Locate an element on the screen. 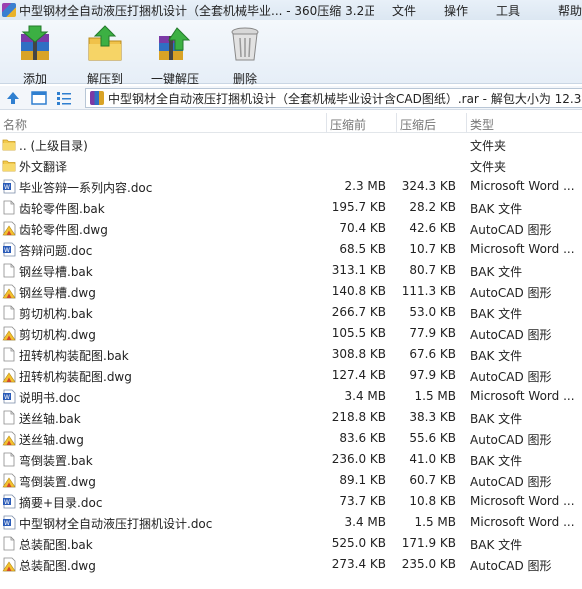  file-original-size: 60.7 KB is located at coordinates (432, 480).